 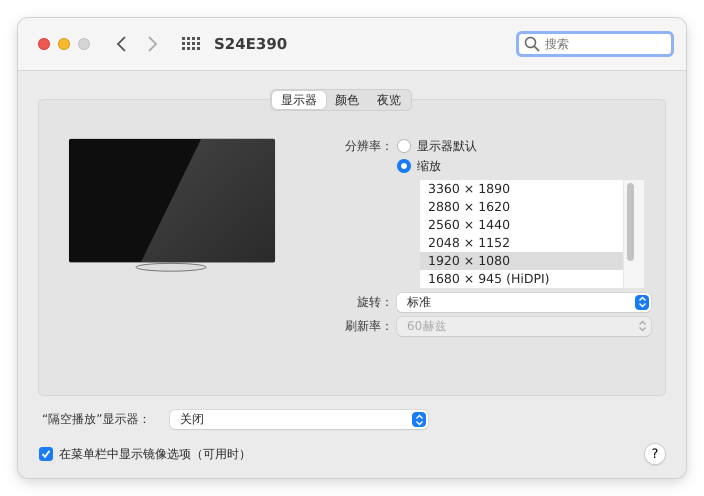 I want to click on resolution-label: 分辨率：, so click(x=369, y=146).